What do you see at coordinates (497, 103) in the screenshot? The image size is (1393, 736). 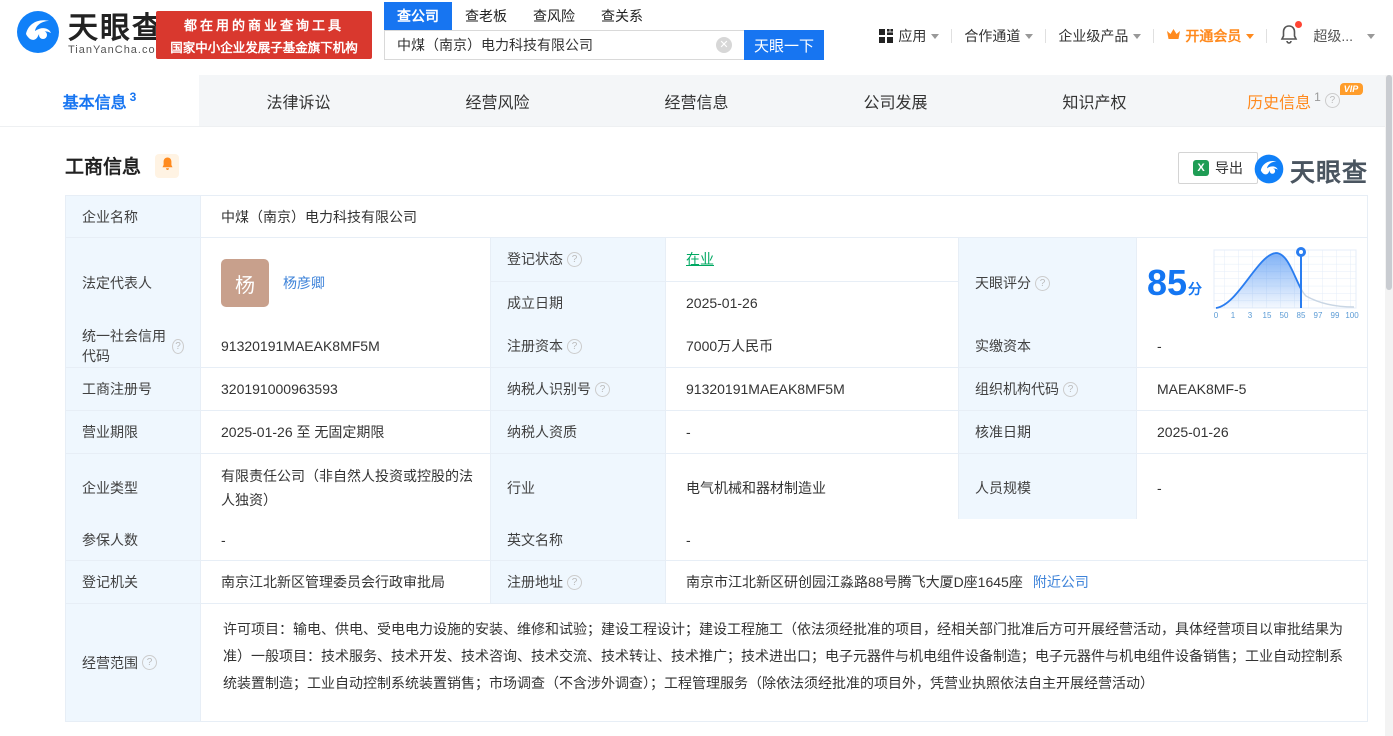 I see `tab-operating-risk-label: 经营风险` at bounding box center [497, 103].